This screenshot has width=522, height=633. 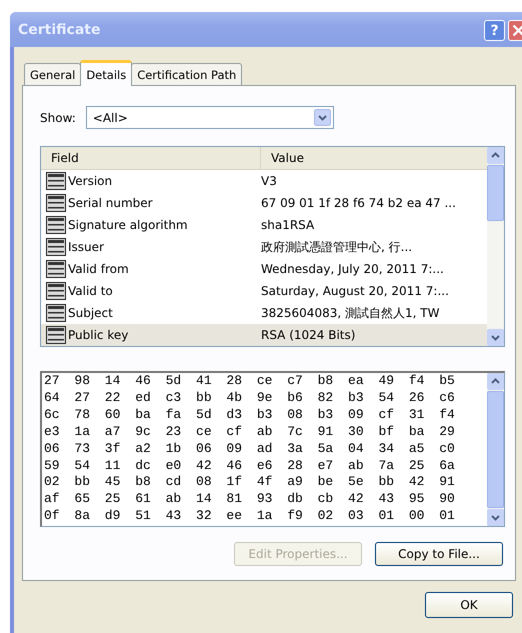 What do you see at coordinates (99, 269) in the screenshot?
I see `field-name: Valid from` at bounding box center [99, 269].